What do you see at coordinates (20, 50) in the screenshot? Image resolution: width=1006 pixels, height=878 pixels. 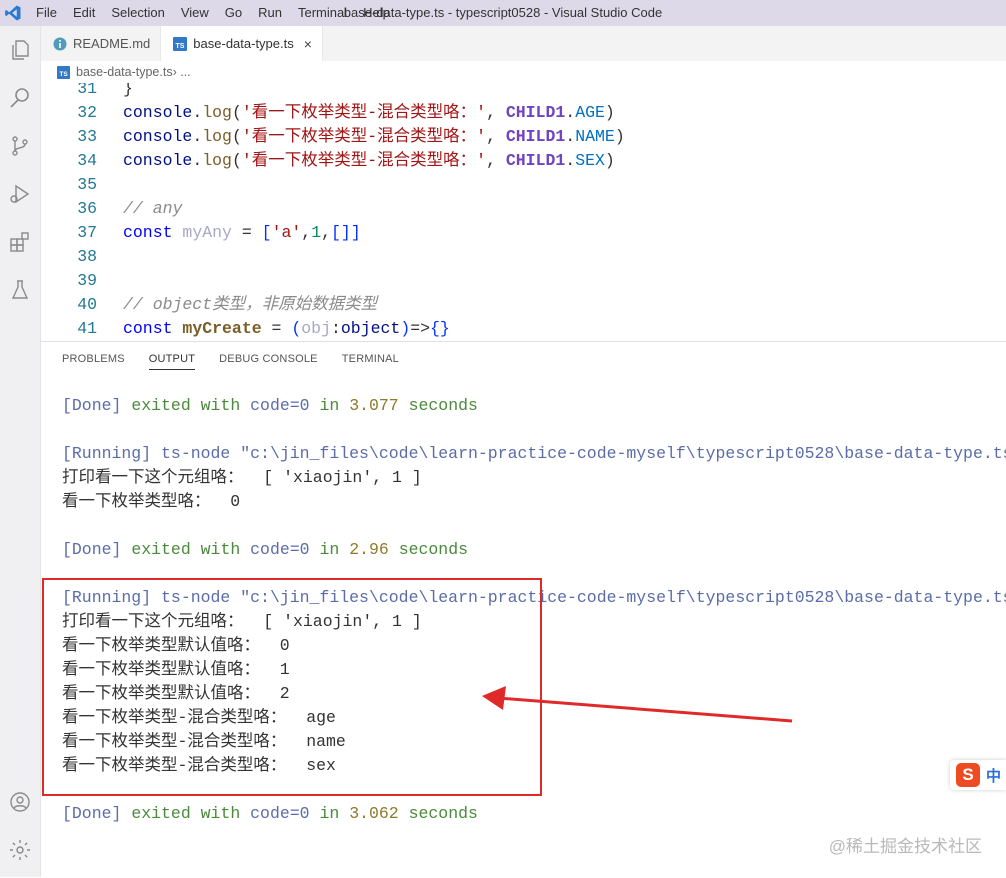 I see `explorer-icon` at bounding box center [20, 50].